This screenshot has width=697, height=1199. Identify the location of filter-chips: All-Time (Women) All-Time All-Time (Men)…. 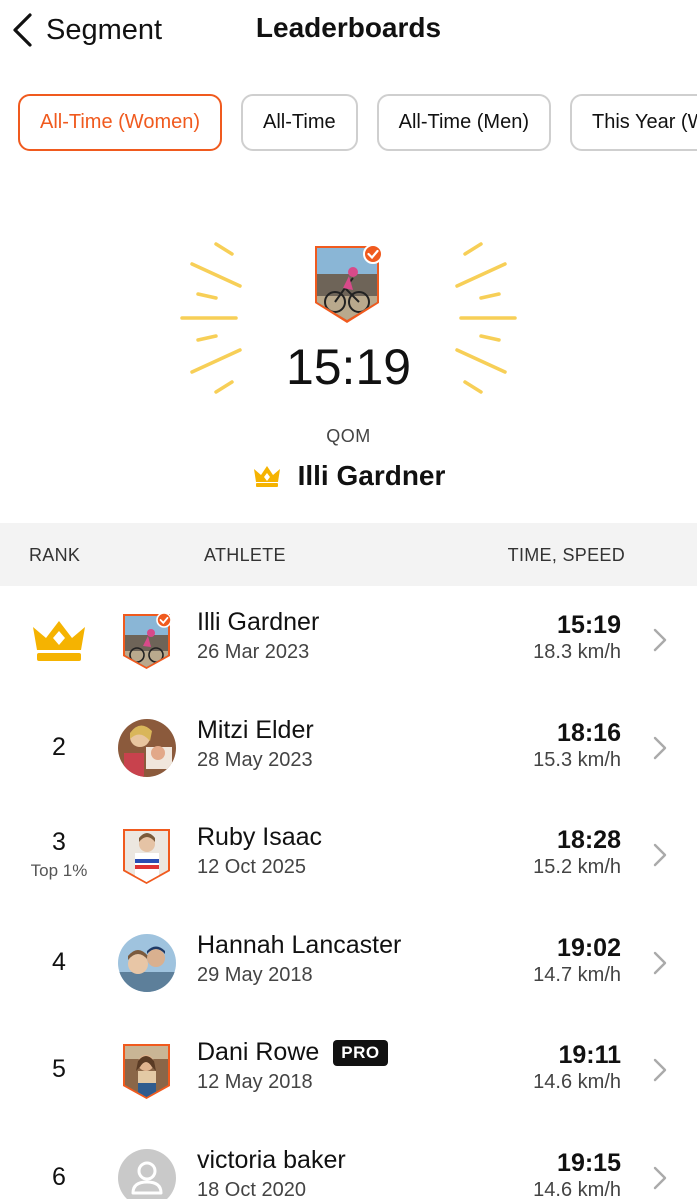
(357, 122).